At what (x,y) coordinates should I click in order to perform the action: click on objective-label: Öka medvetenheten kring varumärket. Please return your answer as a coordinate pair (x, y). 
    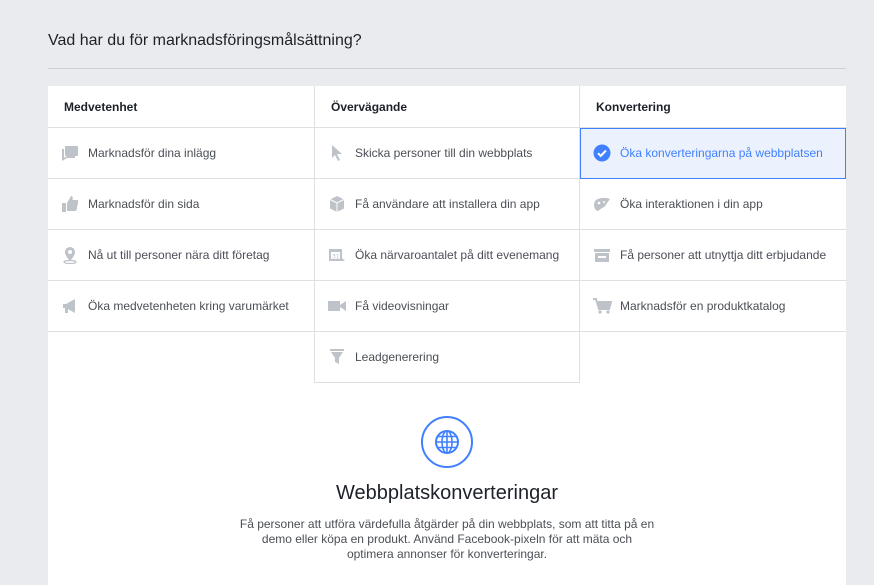
    Looking at the image, I should click on (188, 306).